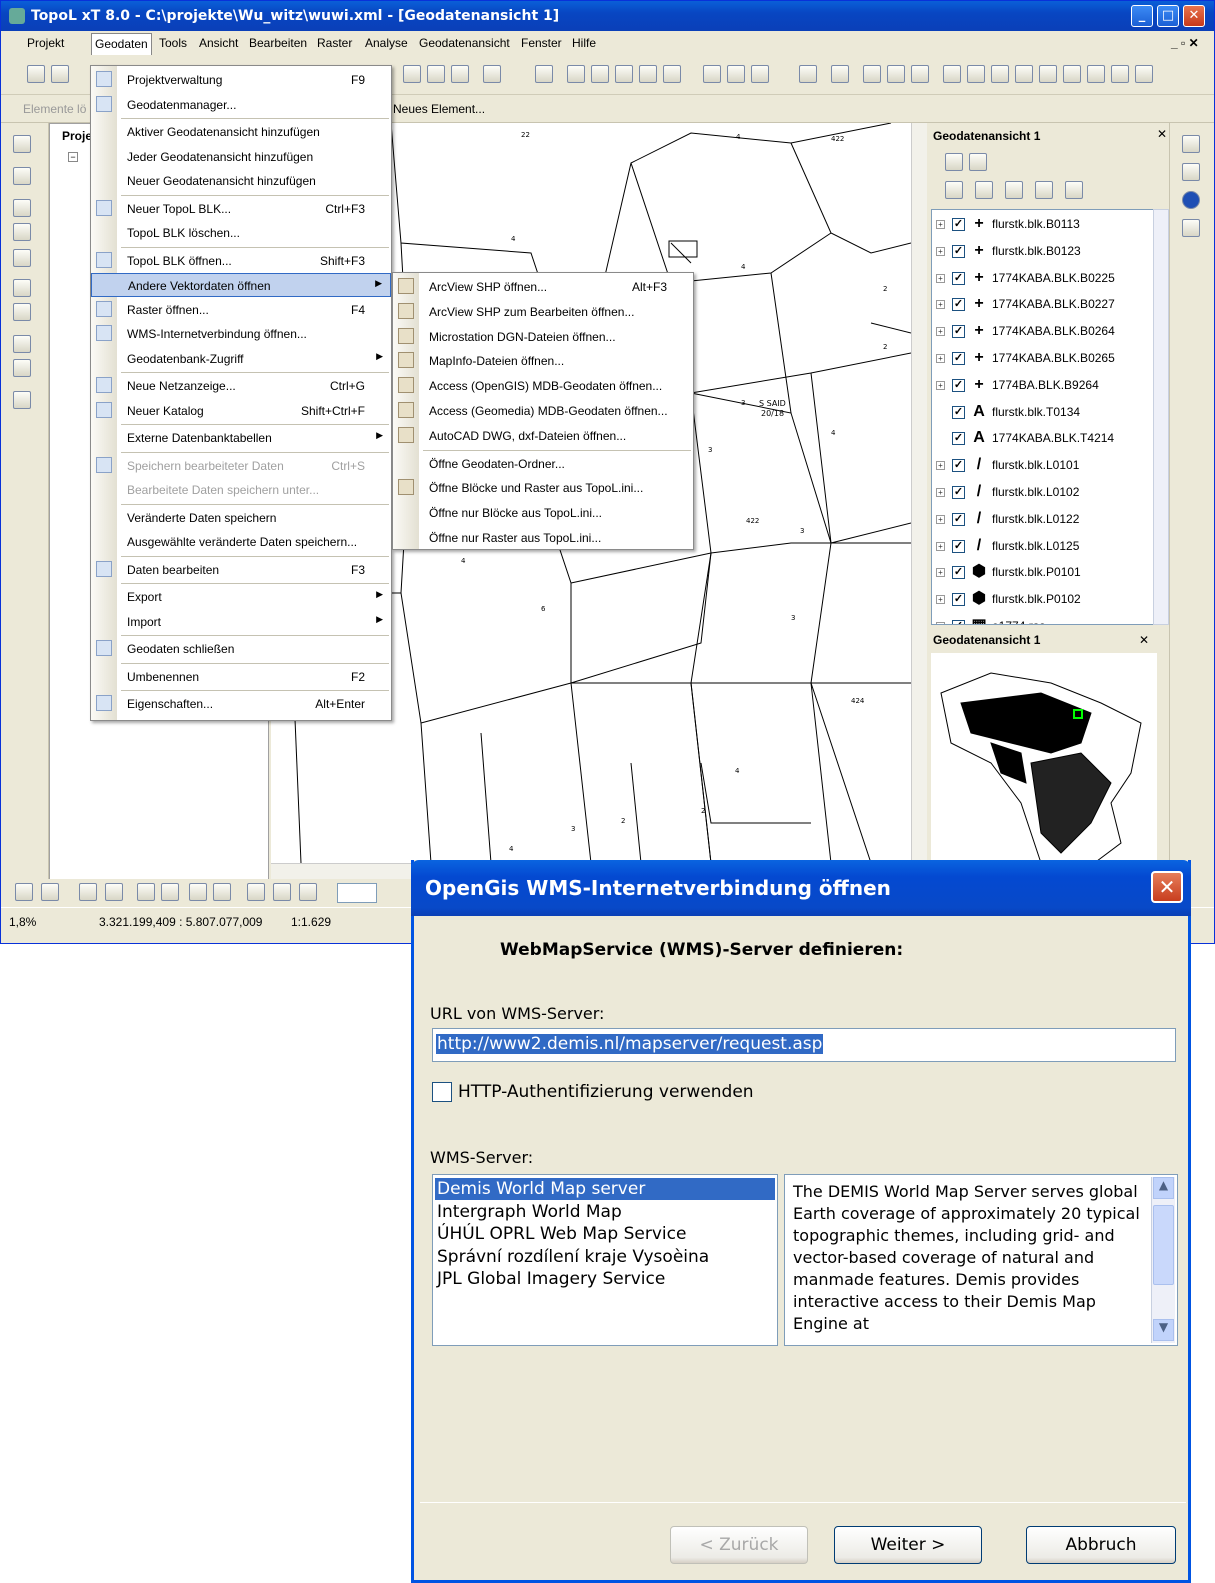 Image resolution: width=1215 pixels, height=1583 pixels. I want to click on info-icon, so click(920, 74).